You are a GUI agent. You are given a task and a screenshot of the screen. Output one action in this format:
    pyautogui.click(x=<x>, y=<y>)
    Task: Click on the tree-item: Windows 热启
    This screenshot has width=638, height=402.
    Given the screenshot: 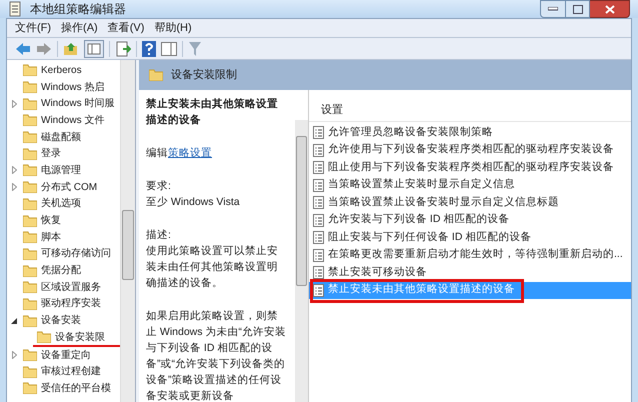 What is the action you would take?
    pyautogui.click(x=72, y=87)
    